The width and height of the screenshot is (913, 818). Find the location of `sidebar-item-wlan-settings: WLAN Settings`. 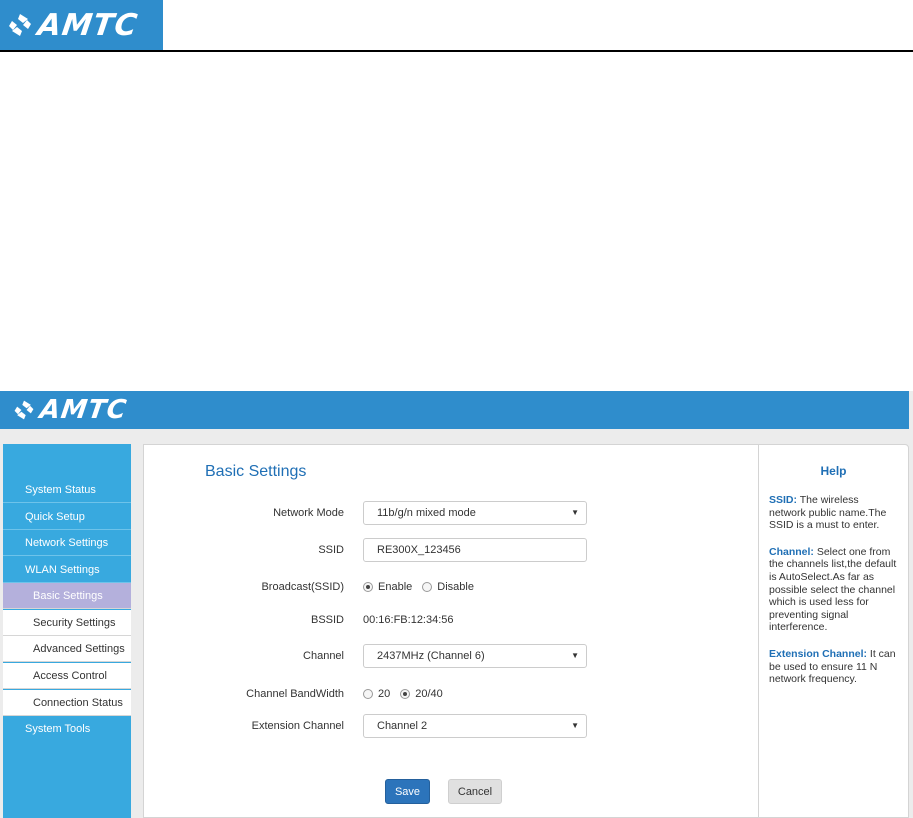

sidebar-item-wlan-settings: WLAN Settings is located at coordinates (67, 570).